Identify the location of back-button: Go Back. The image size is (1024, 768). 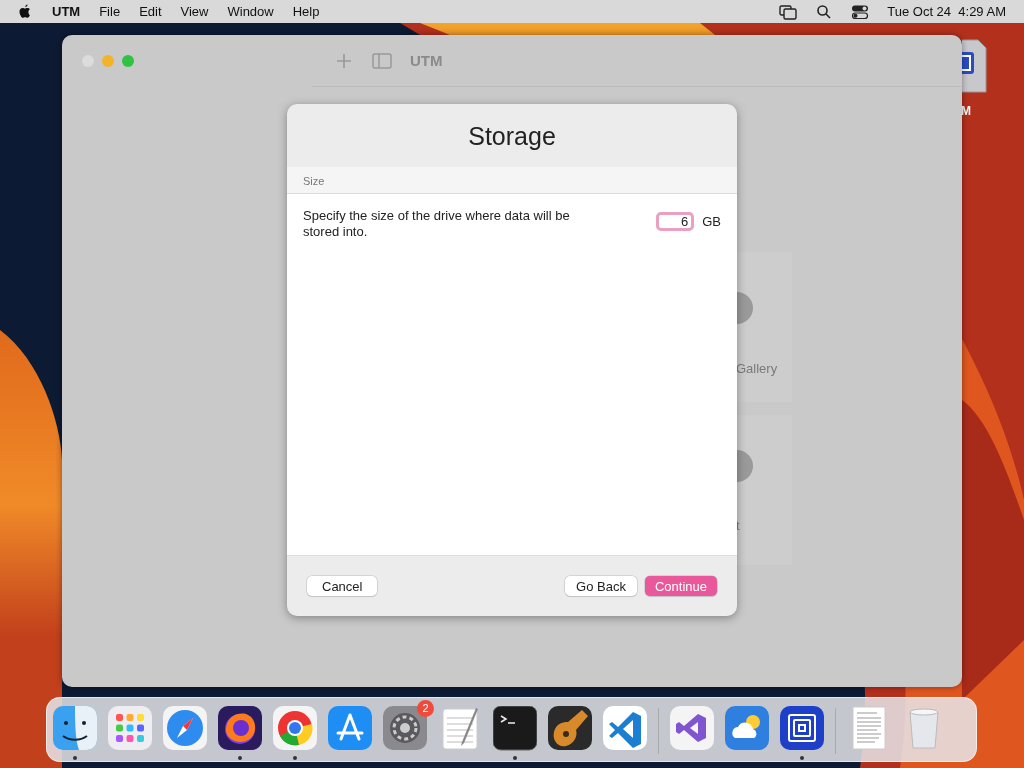
(601, 586).